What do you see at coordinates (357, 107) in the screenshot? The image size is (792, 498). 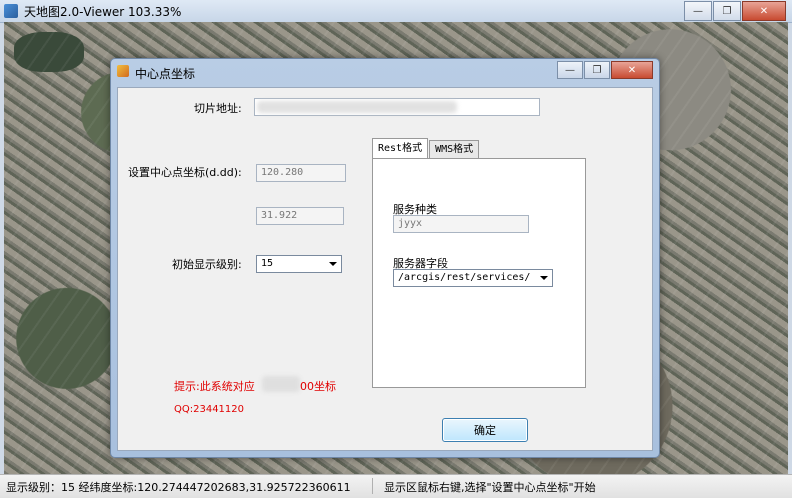 I see `tile-url-redacted` at bounding box center [357, 107].